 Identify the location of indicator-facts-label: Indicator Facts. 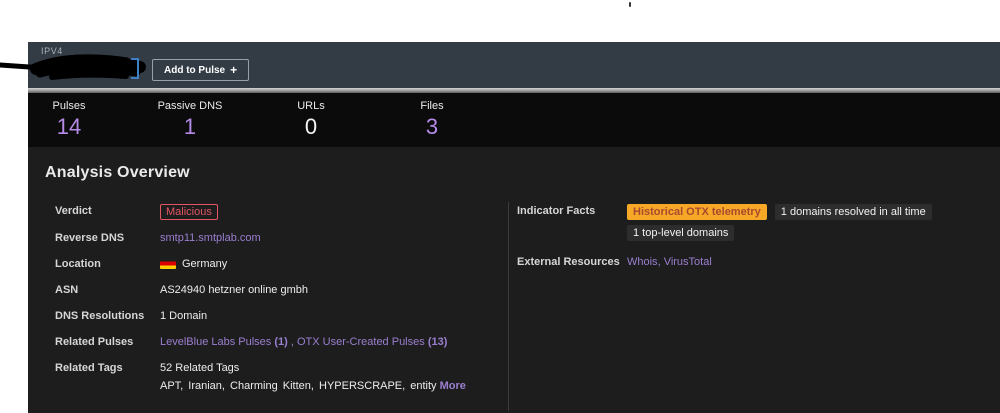
(556, 211).